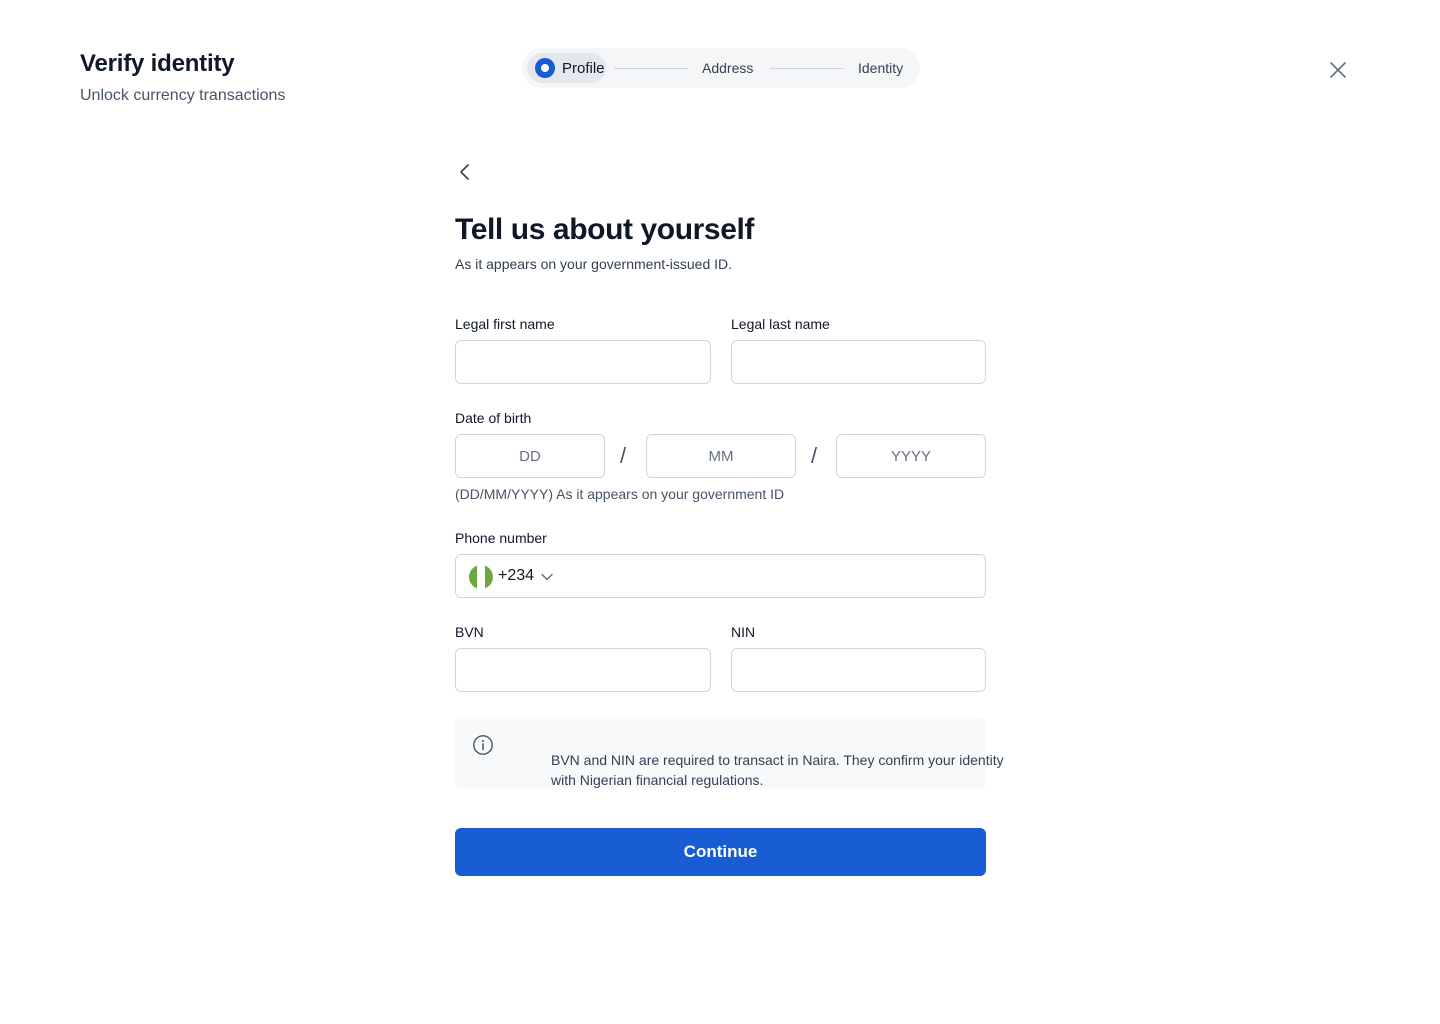 The image size is (1440, 1024). What do you see at coordinates (501, 538) in the screenshot?
I see `phone-label: Phone number` at bounding box center [501, 538].